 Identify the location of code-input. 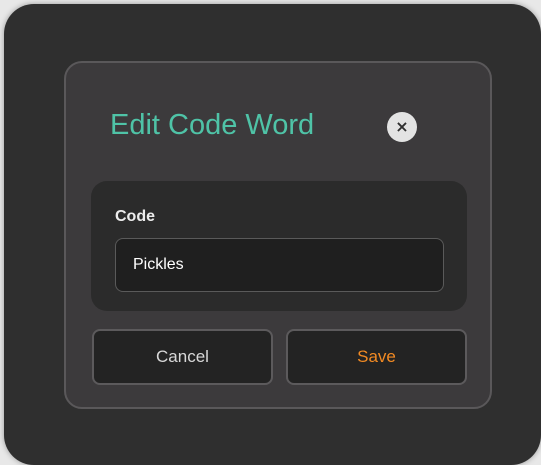
(279, 265).